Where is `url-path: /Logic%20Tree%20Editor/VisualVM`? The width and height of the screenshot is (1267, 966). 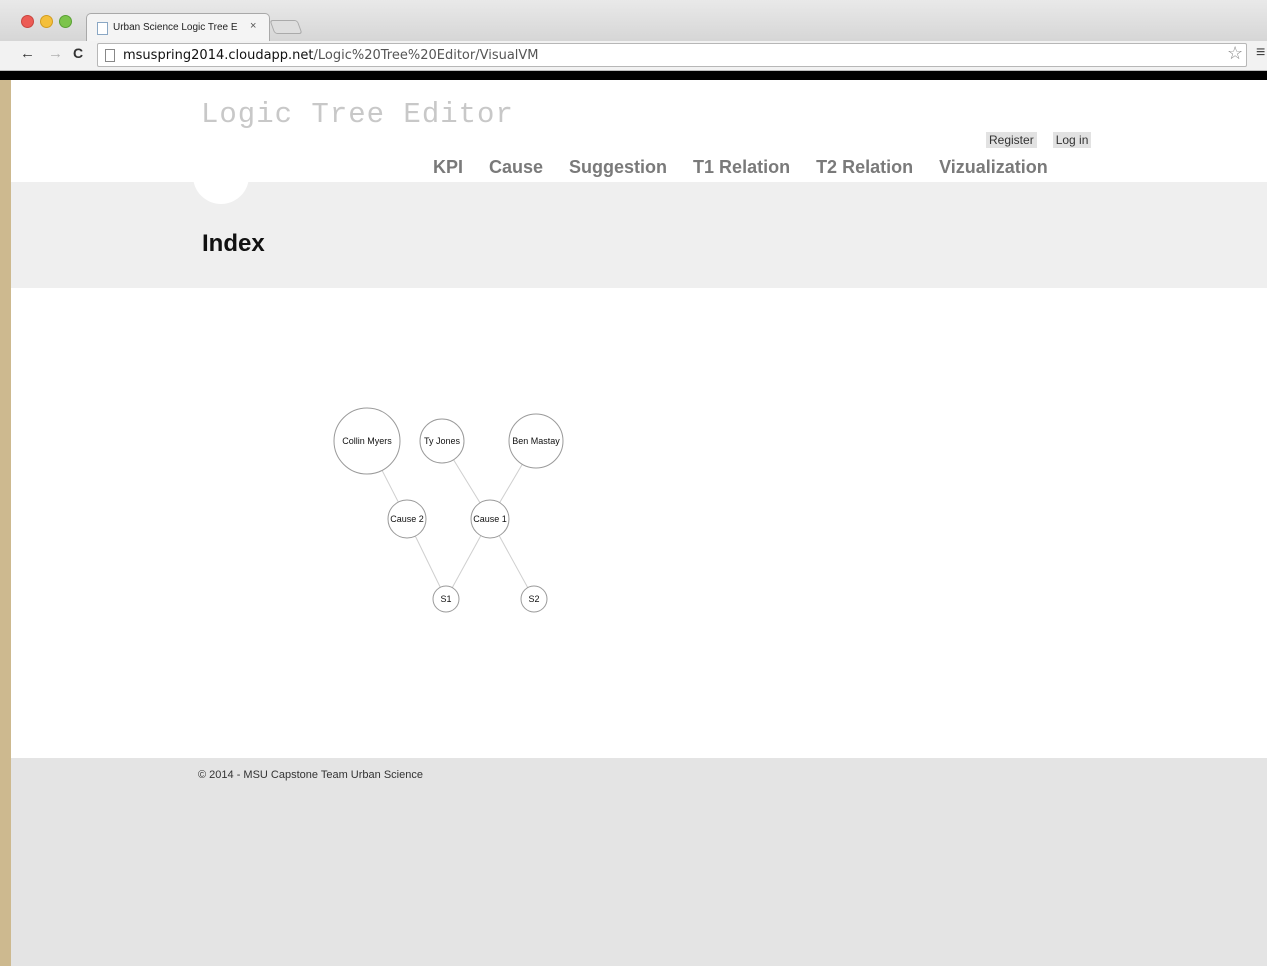 url-path: /Logic%20Tree%20Editor/VisualVM is located at coordinates (426, 55).